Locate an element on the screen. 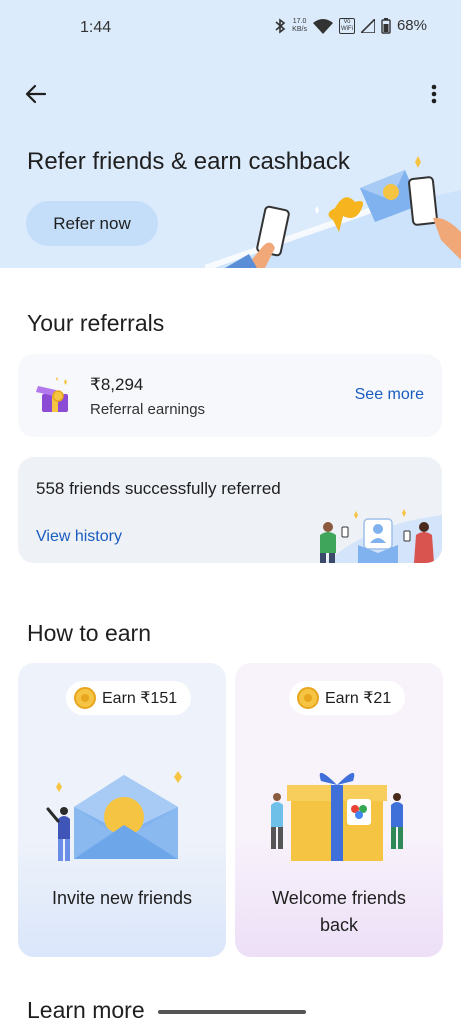 Image resolution: width=461 pixels, height=1024 pixels. view-history-link: View history is located at coordinates (79, 537).